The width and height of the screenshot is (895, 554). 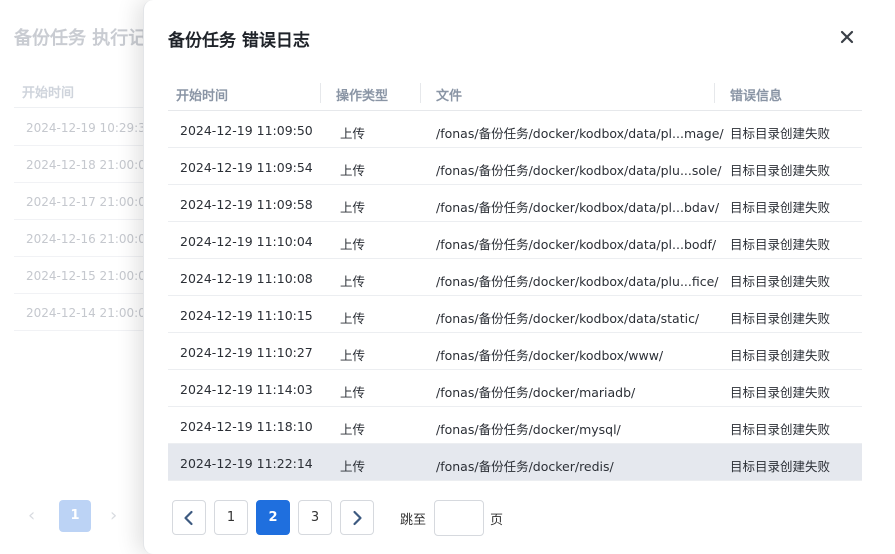 What do you see at coordinates (315, 517) in the screenshot?
I see `page-button-3: 3` at bounding box center [315, 517].